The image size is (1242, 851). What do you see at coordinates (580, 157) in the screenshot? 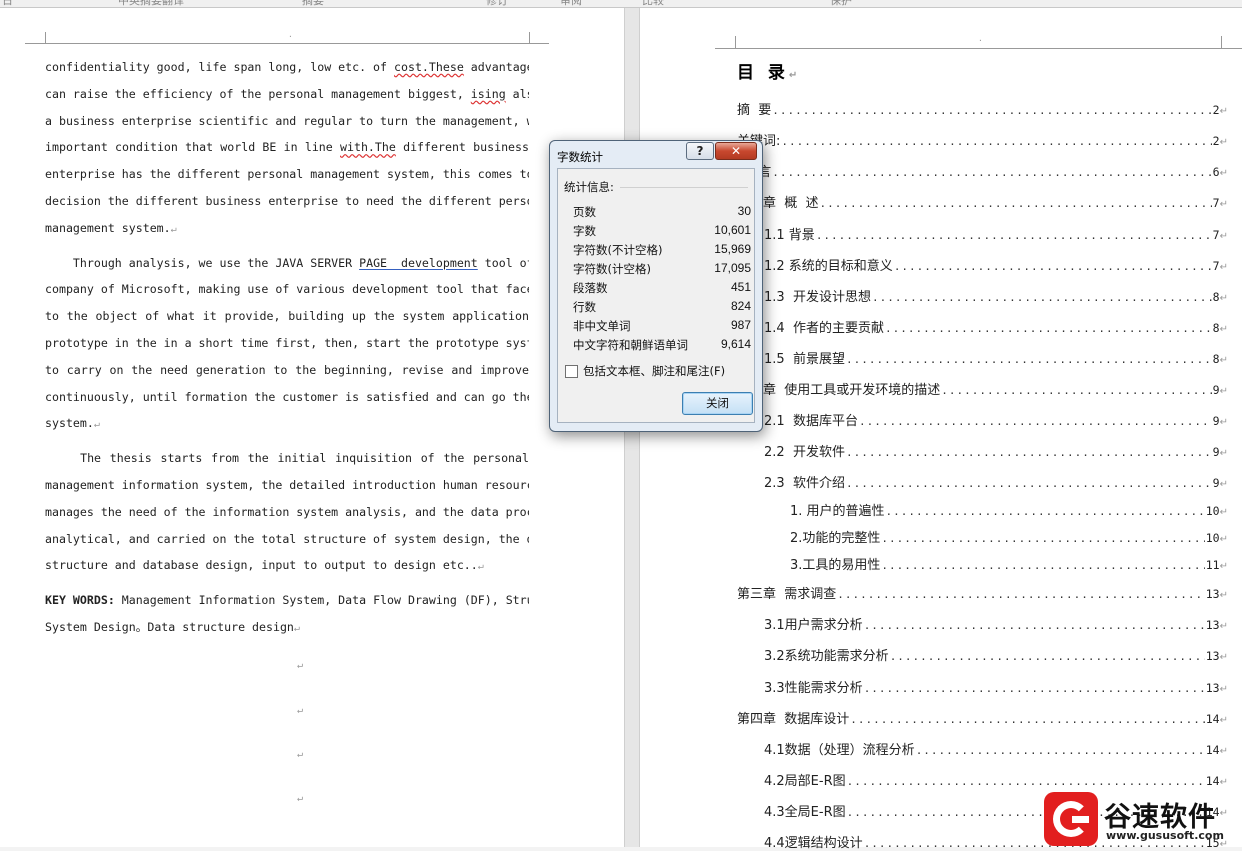
I see `dialog-title: 字数统计` at bounding box center [580, 157].